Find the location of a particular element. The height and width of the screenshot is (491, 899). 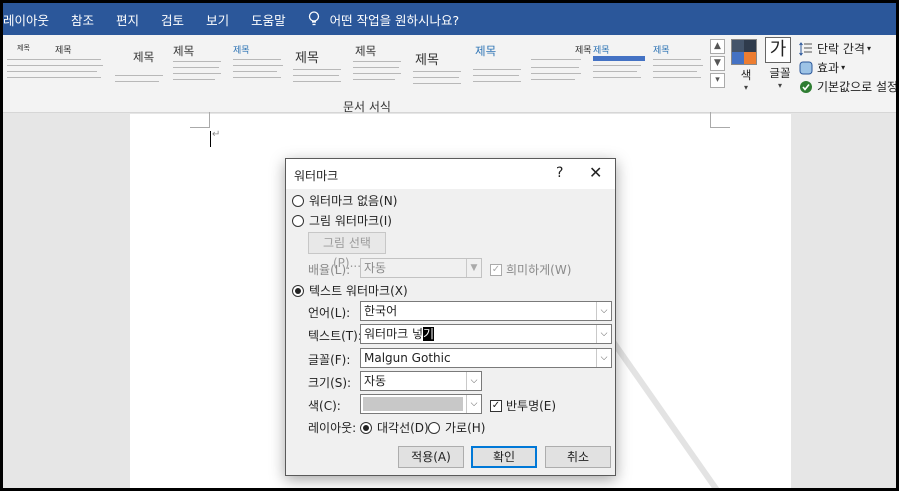

no-watermark-radio is located at coordinates (298, 200).